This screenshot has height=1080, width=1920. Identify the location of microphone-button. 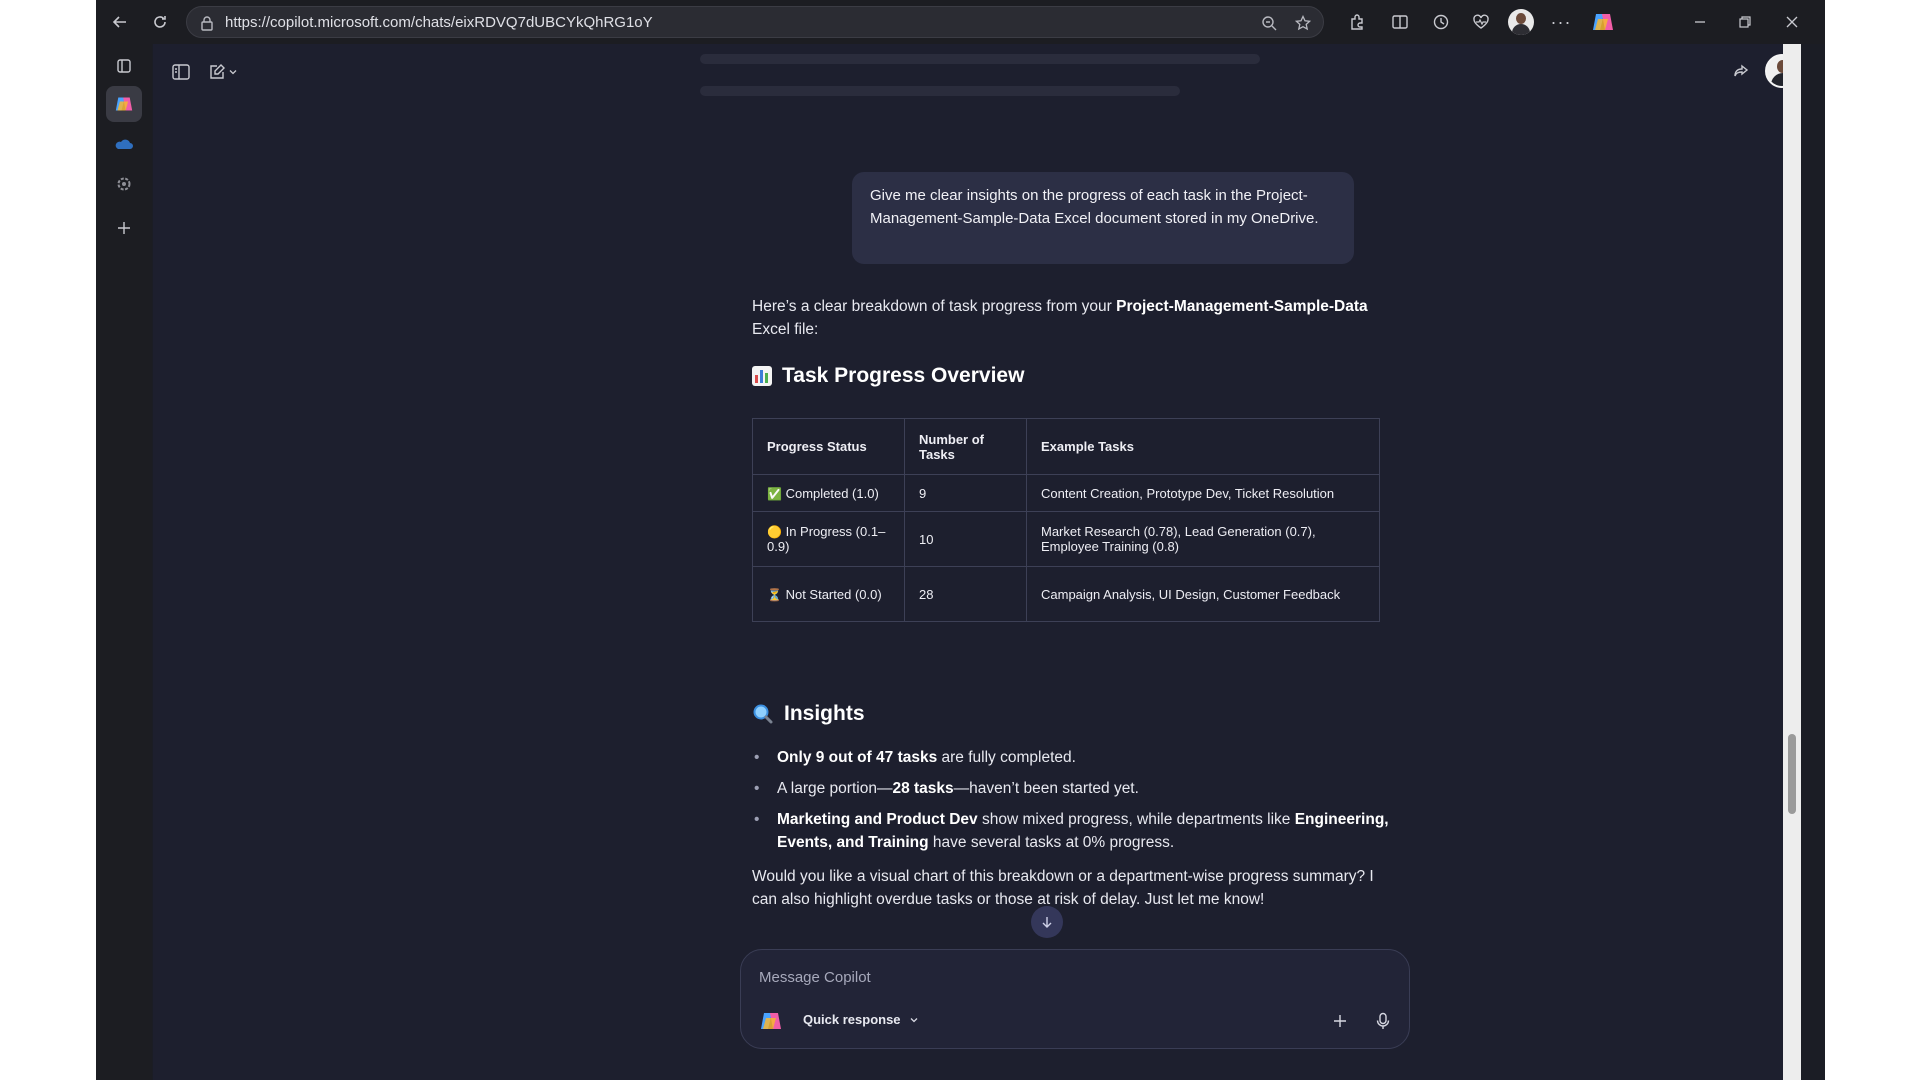
(1383, 1021).